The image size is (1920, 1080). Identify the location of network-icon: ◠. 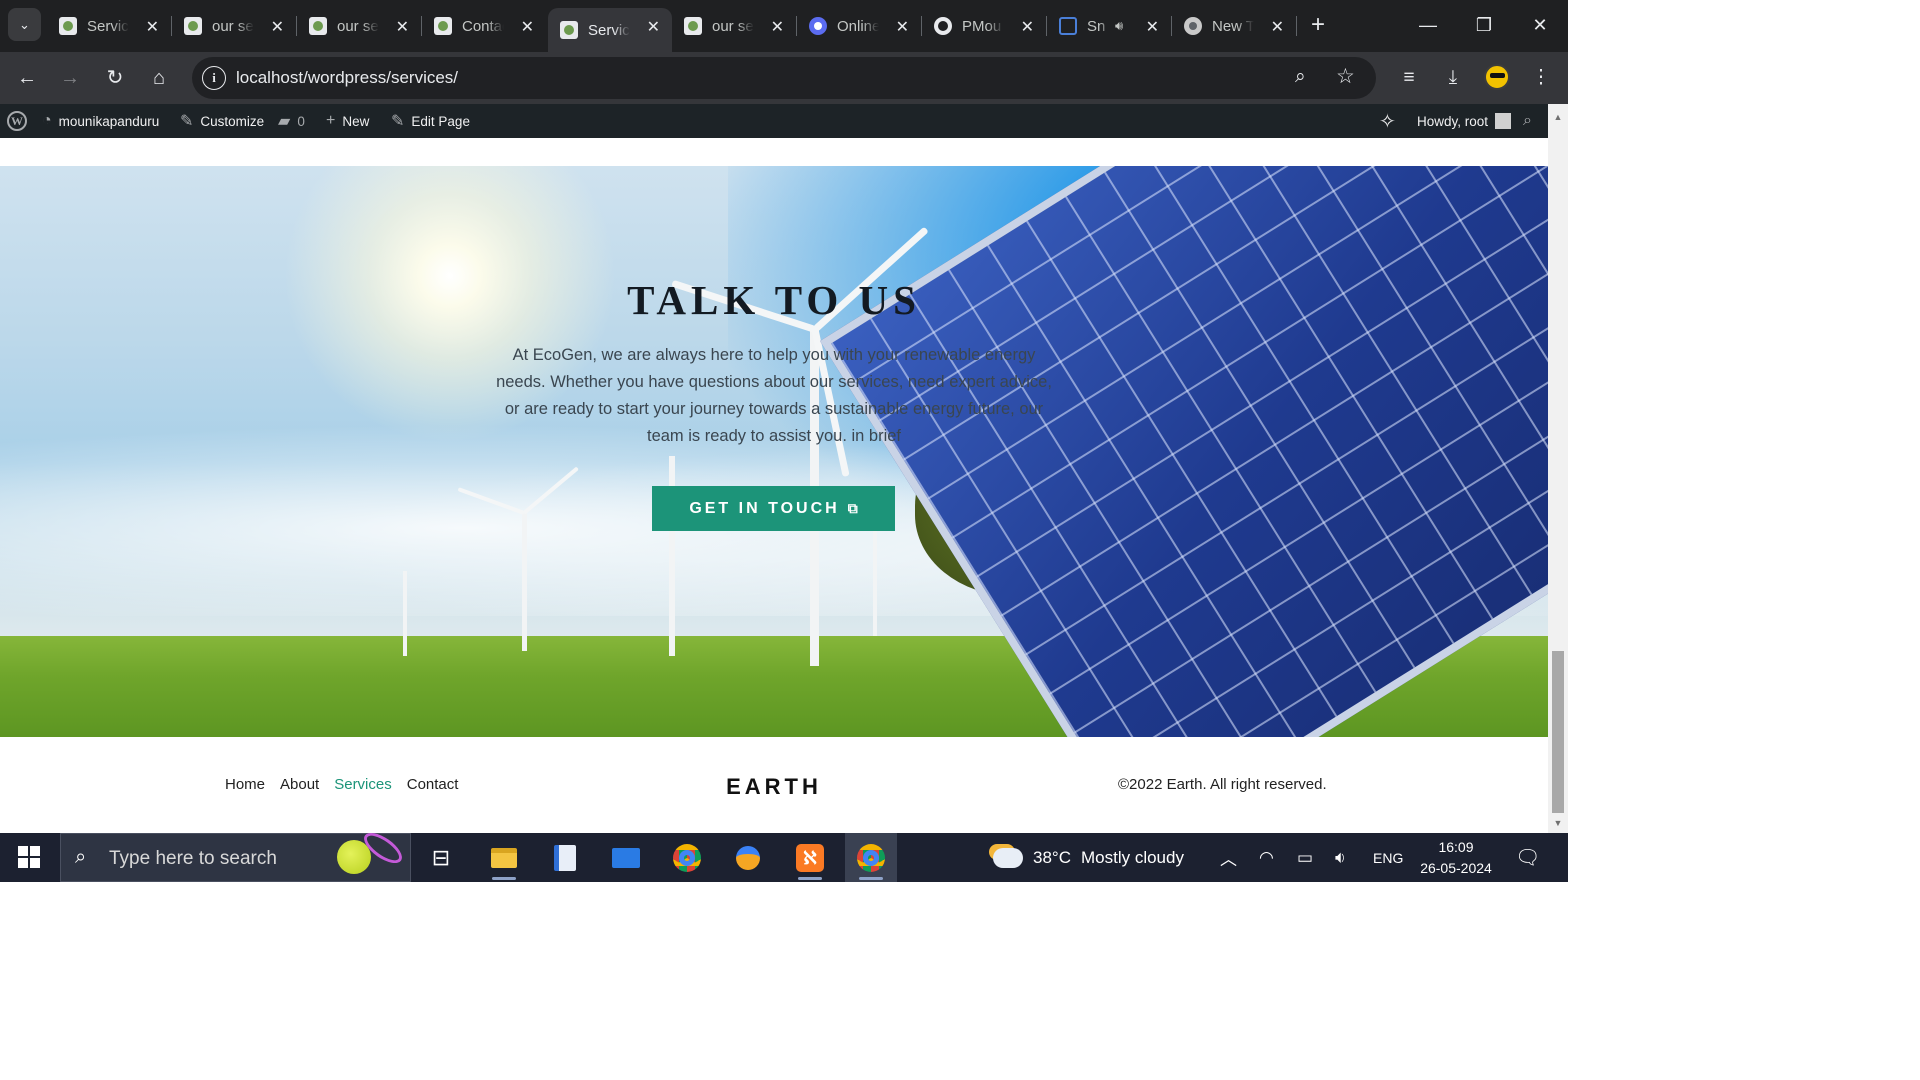
(1266, 857).